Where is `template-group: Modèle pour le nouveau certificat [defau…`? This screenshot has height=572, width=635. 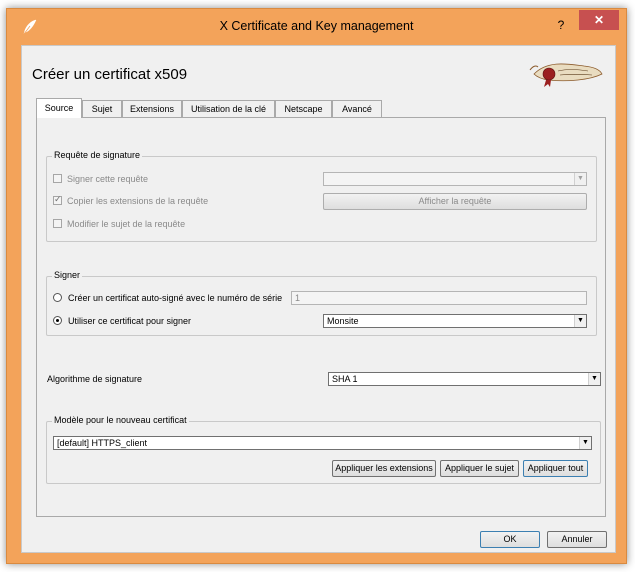 template-group: Modèle pour le nouveau certificat [defau… is located at coordinates (323, 449).